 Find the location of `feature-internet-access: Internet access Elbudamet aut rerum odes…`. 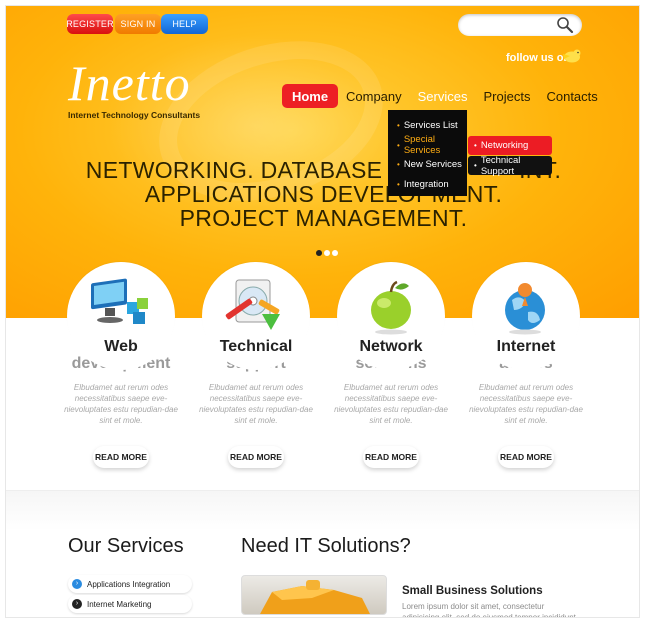

feature-internet-access: Internet access Elbudamet aut rerum odes… is located at coordinates (526, 365).